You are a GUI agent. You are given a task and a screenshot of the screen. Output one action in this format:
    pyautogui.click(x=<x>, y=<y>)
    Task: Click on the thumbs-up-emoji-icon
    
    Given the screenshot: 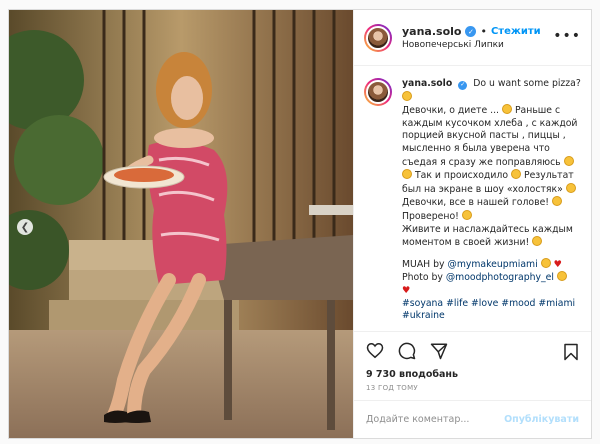 What is the action you would take?
    pyautogui.click(x=557, y=201)
    